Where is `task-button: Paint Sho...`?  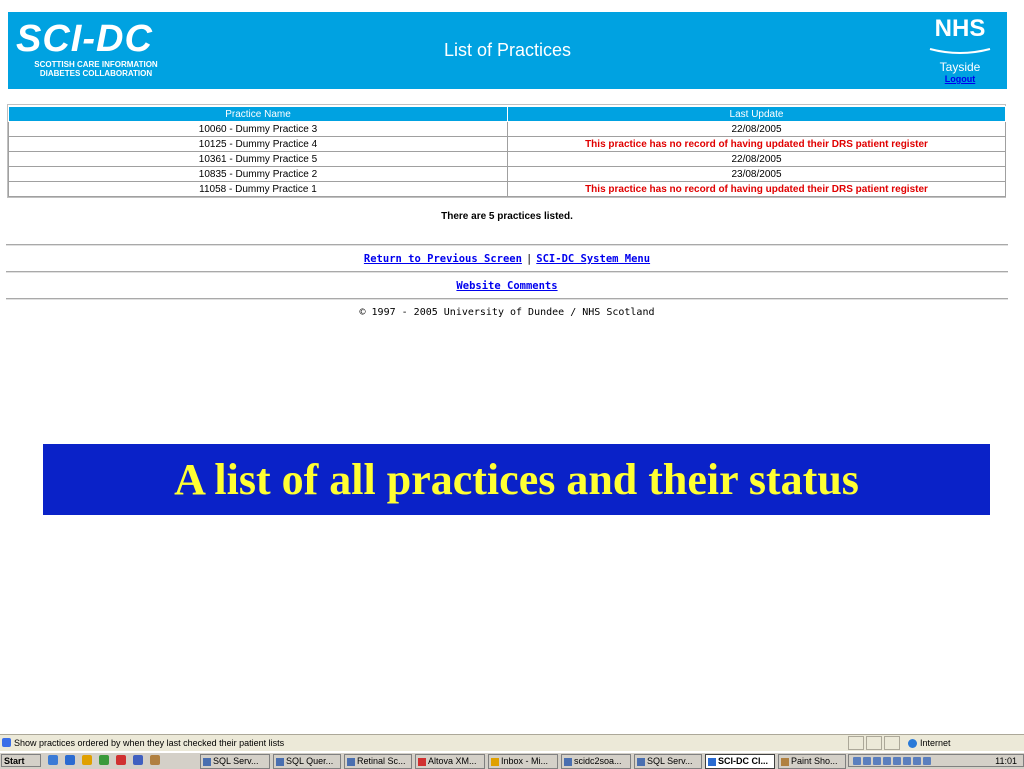 task-button: Paint Sho... is located at coordinates (812, 761).